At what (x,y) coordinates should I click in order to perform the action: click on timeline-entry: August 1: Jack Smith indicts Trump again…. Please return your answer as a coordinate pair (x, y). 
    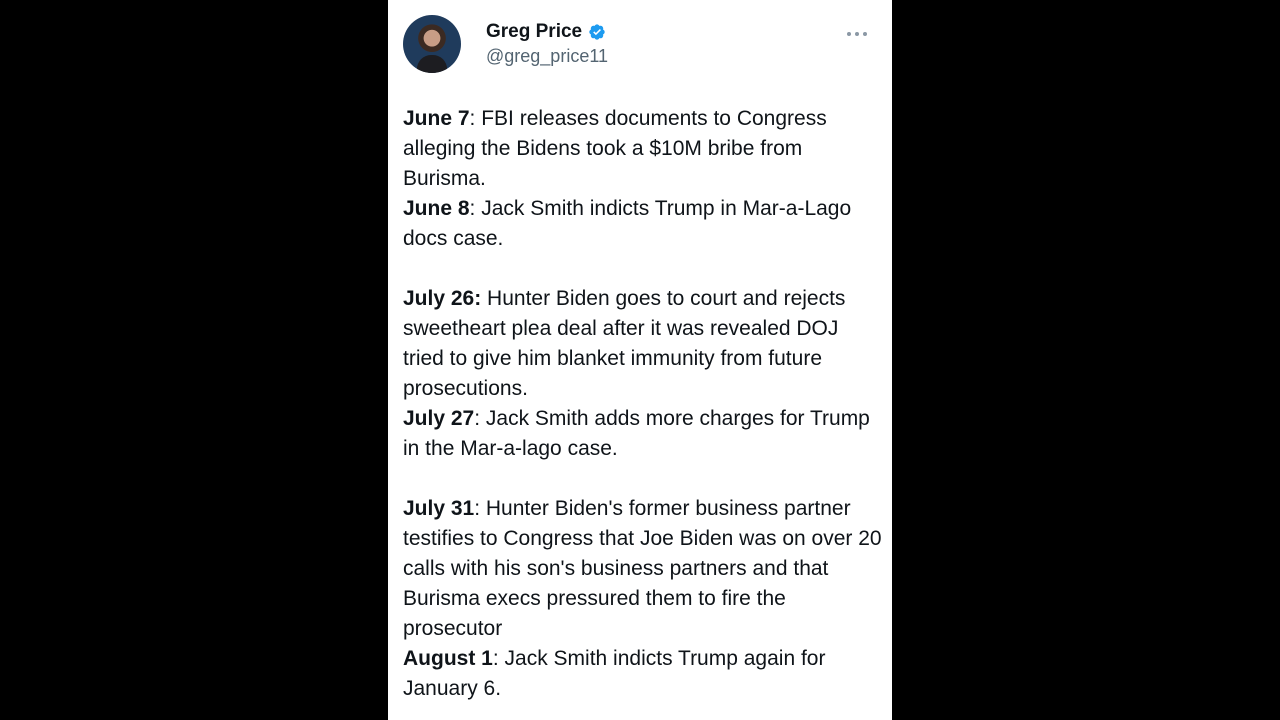
    Looking at the image, I should click on (643, 674).